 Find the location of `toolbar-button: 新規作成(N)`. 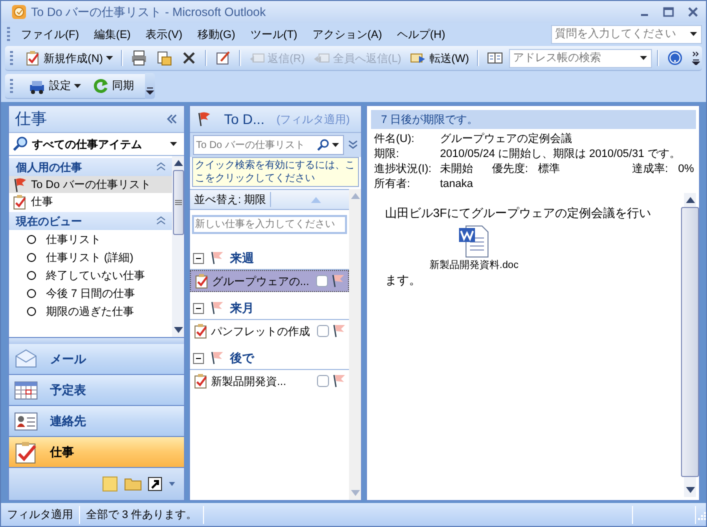

toolbar-button: 新規作成(N) is located at coordinates (69, 58).